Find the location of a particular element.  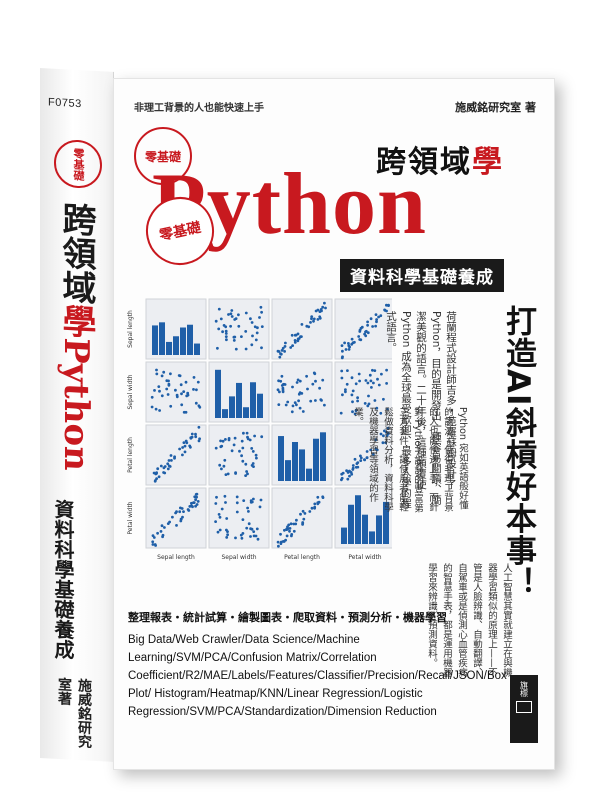

spine-subtitle: 資料科學基礎養成 is located at coordinates (63, 579).